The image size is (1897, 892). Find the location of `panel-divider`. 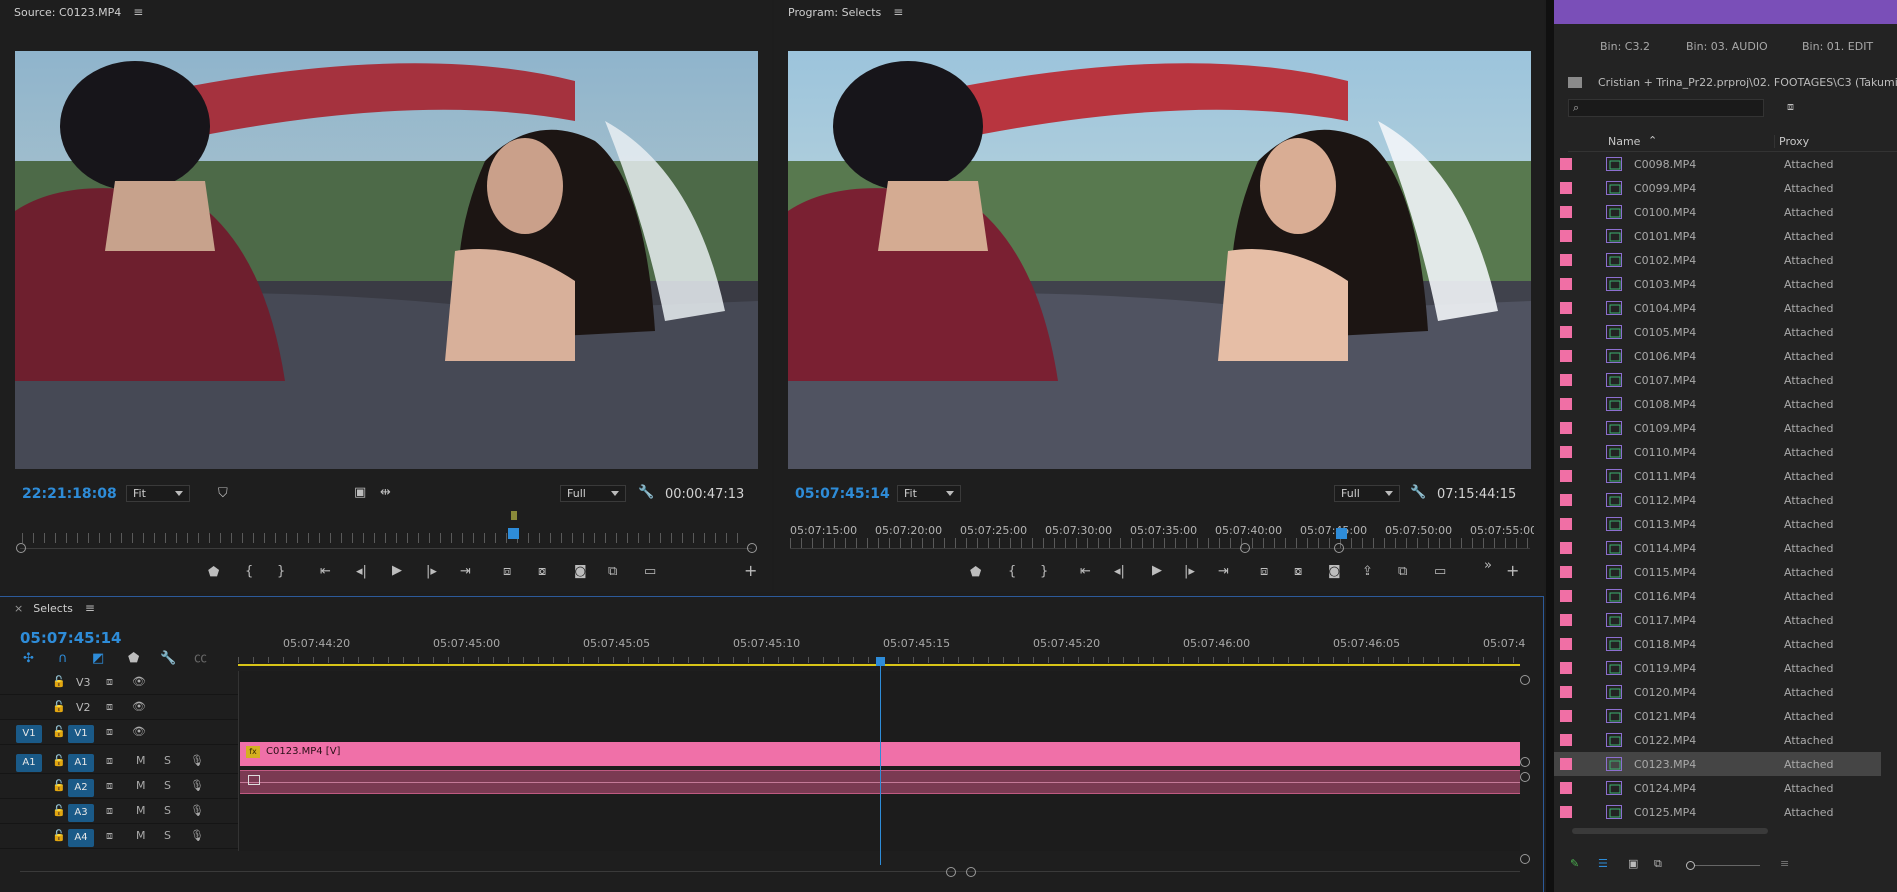

panel-divider is located at coordinates (1550, 446).